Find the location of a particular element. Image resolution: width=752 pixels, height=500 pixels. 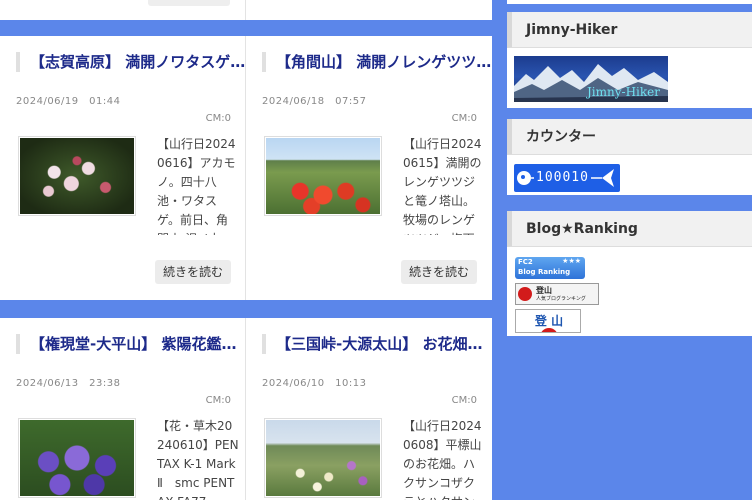

widget-header: Blog★Ranking is located at coordinates (629, 229).